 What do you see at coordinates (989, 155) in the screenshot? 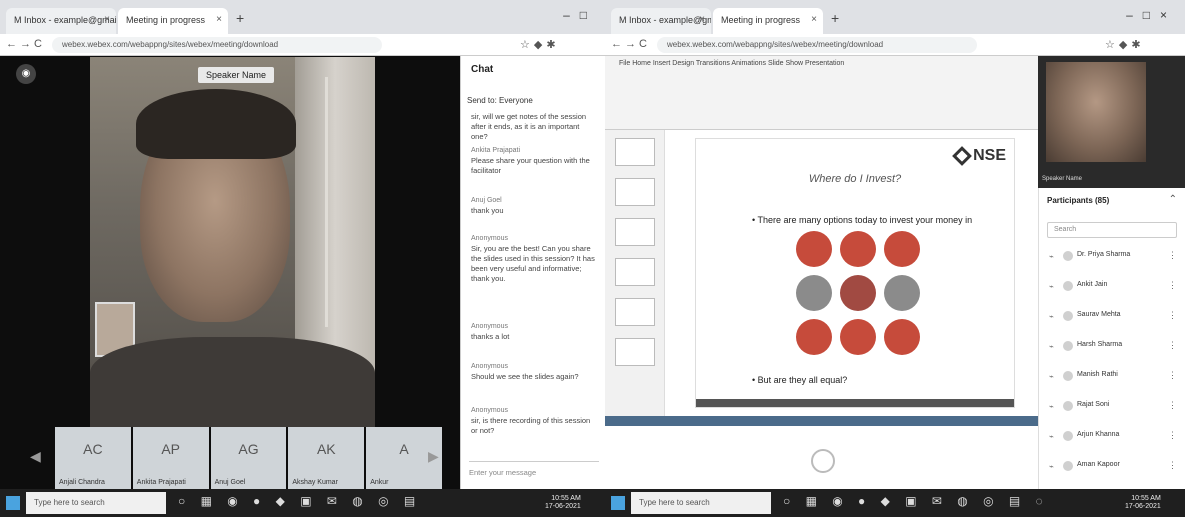
I see `nse-logo-text: NSE` at bounding box center [989, 155].